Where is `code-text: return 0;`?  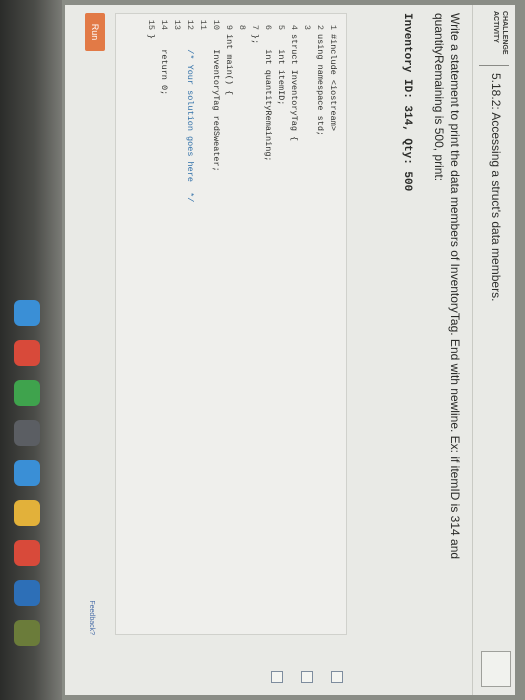
code-text: return 0; is located at coordinates (164, 65).